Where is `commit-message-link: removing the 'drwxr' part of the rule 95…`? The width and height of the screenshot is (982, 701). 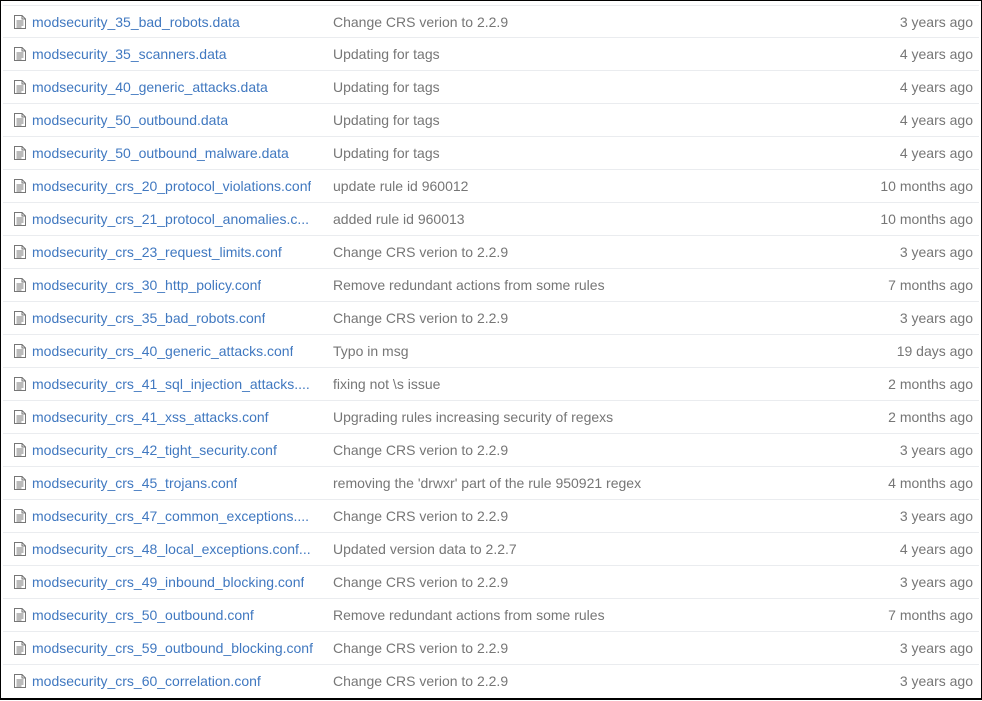 commit-message-link: removing the 'drwxr' part of the rule 95… is located at coordinates (487, 483).